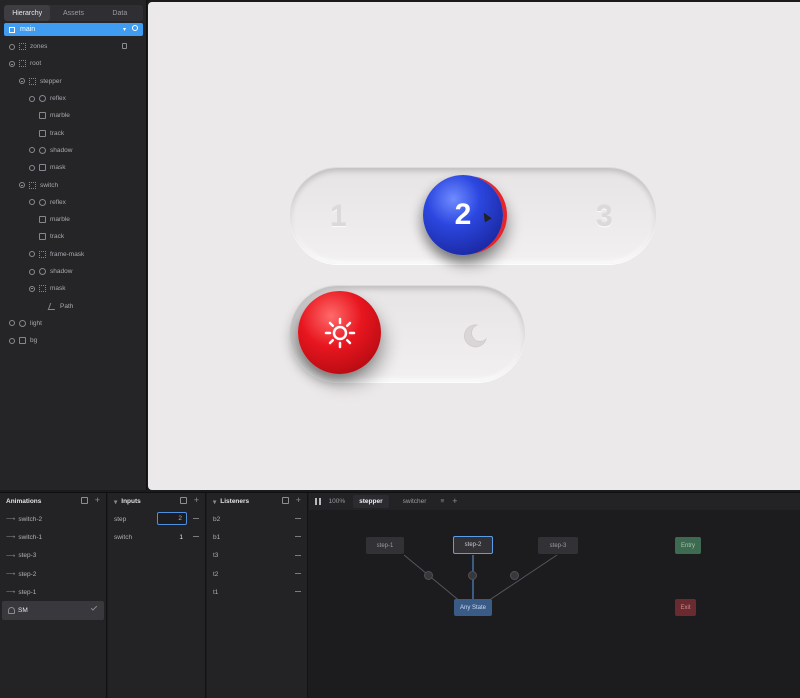 This screenshot has height=698, width=800. I want to click on hierarchy-item-path: Path, so click(73, 305).